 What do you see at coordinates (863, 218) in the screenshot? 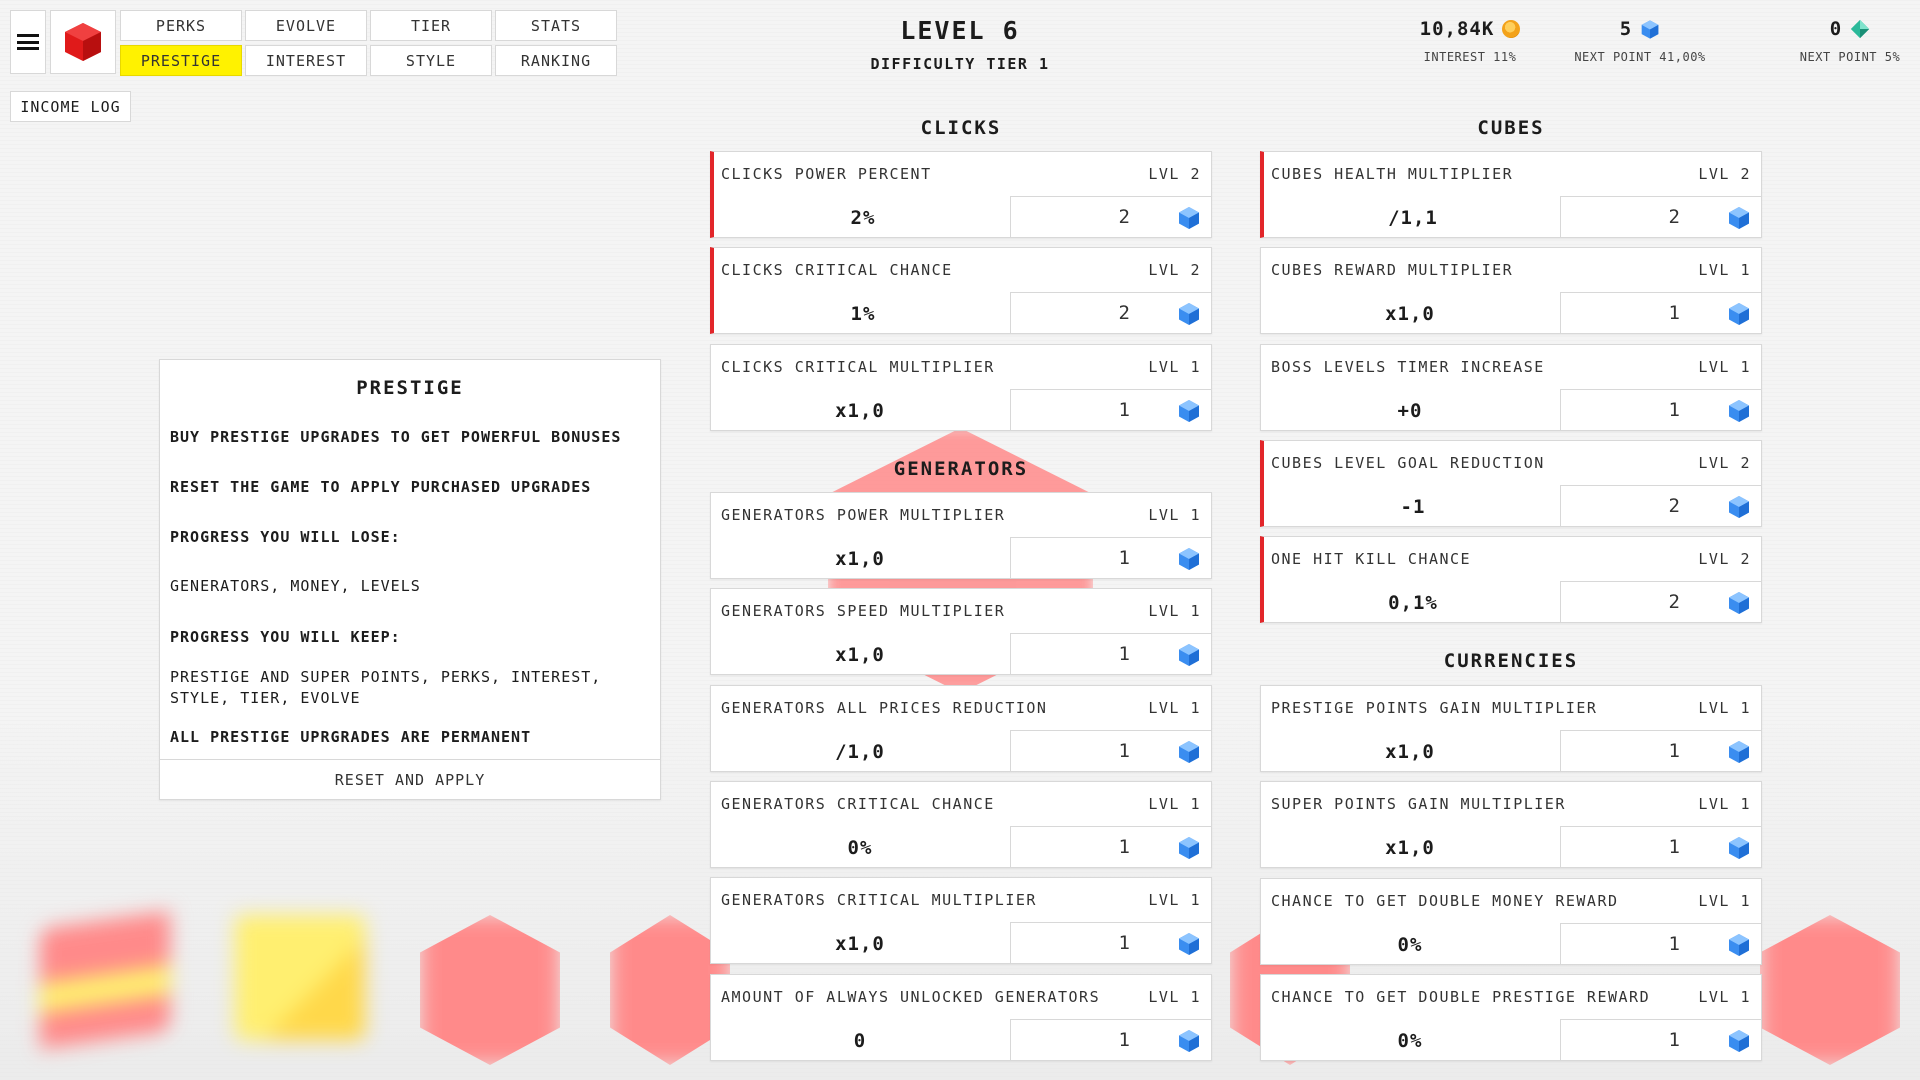
I see `upgrade-value: 2%` at bounding box center [863, 218].